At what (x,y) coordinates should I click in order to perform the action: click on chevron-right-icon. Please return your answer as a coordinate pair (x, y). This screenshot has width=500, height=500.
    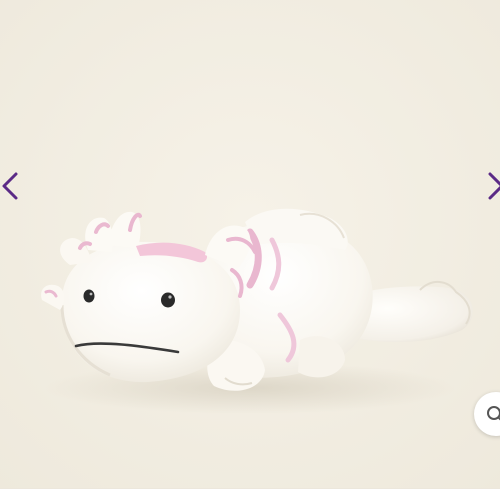
    Looking at the image, I should click on (494, 186).